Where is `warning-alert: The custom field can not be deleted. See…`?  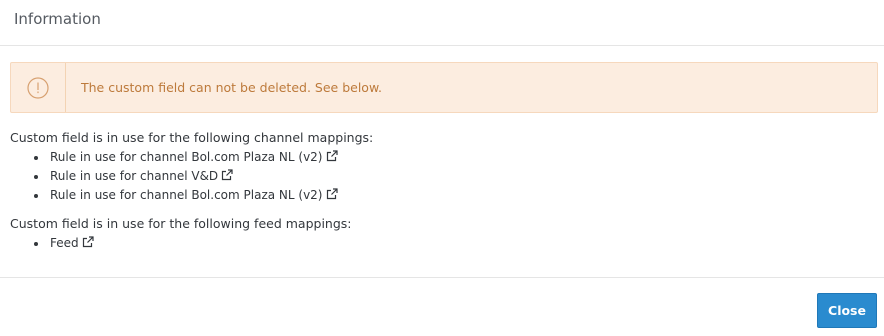 warning-alert: The custom field can not be deleted. See… is located at coordinates (444, 87).